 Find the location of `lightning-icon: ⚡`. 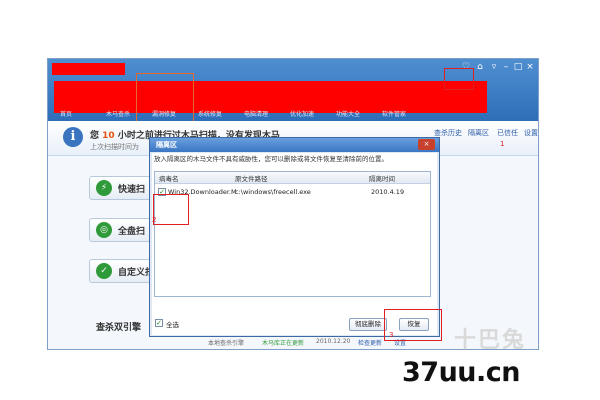

lightning-icon: ⚡ is located at coordinates (104, 188).